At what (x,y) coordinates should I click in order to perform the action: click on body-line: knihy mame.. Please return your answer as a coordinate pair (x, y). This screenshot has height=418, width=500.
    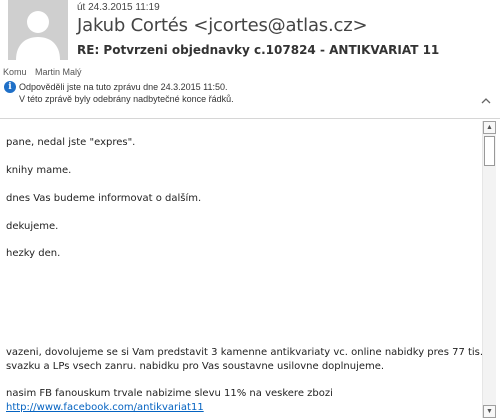
    Looking at the image, I should click on (39, 170).